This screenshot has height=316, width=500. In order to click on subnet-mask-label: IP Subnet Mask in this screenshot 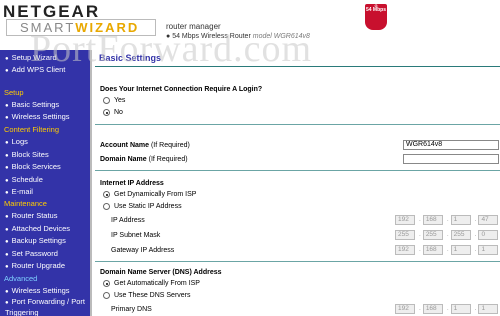, I will do `click(136, 235)`.